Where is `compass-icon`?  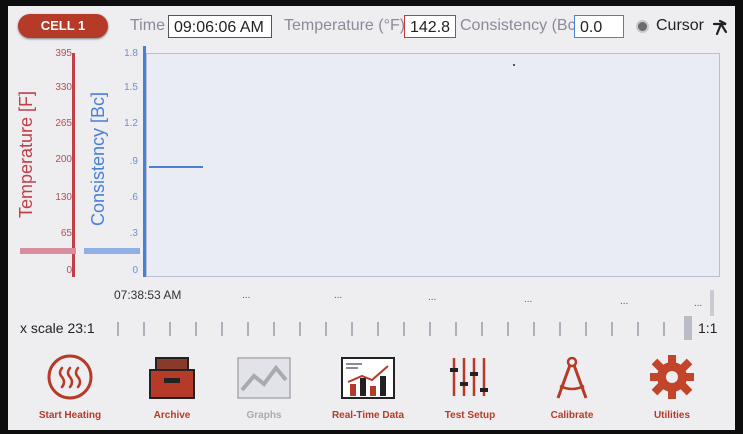 compass-icon is located at coordinates (572, 377).